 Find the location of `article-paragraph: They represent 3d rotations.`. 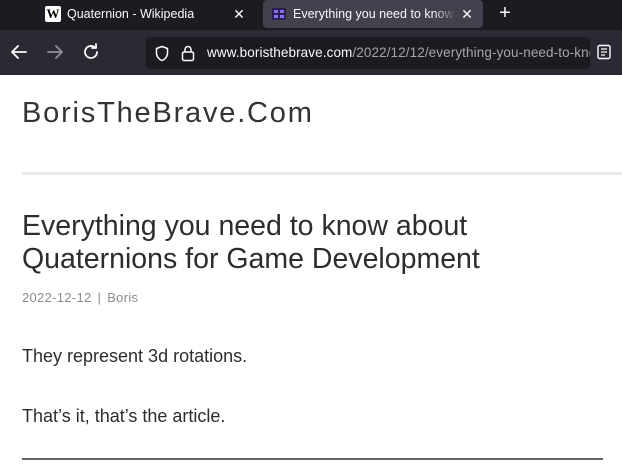

article-paragraph: They represent 3d rotations. is located at coordinates (135, 356).